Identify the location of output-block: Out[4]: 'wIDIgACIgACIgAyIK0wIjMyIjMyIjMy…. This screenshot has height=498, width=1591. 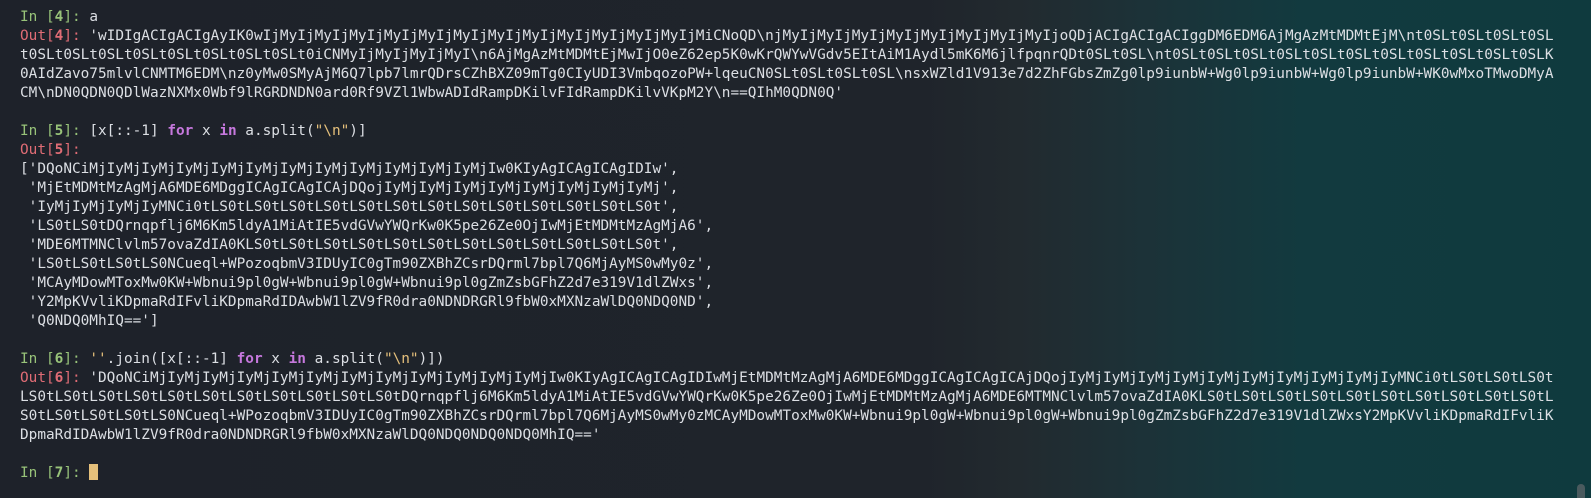
(790, 65).